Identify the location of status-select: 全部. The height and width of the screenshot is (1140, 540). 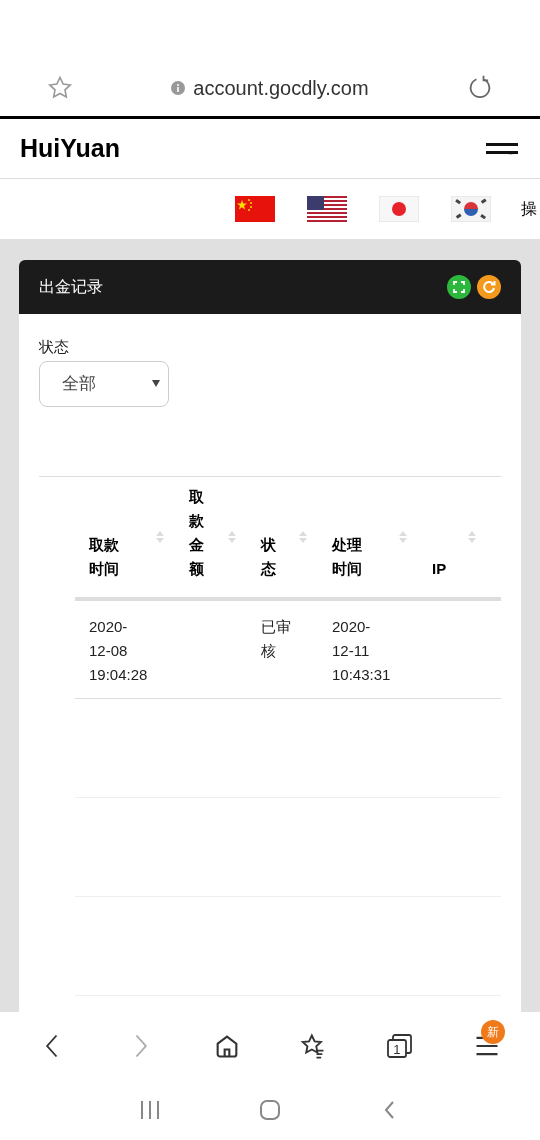
(104, 383).